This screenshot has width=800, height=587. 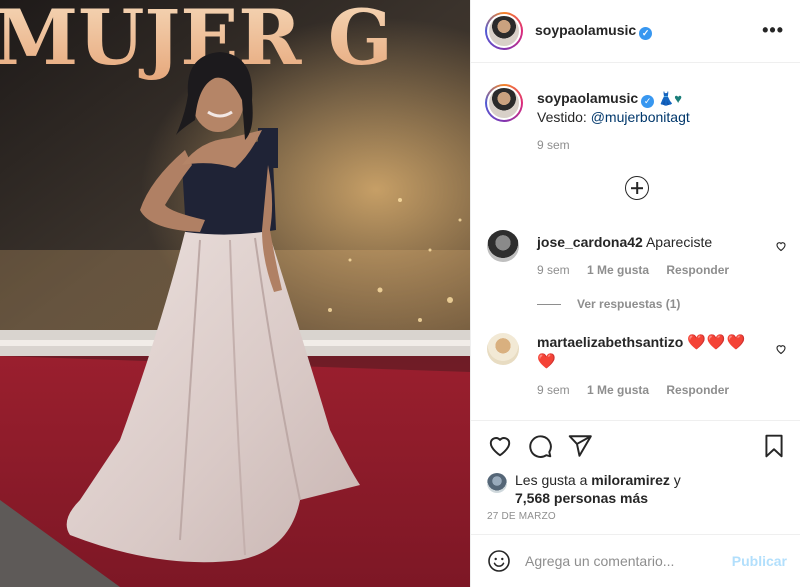 I want to click on liker-avatar, so click(x=497, y=483).